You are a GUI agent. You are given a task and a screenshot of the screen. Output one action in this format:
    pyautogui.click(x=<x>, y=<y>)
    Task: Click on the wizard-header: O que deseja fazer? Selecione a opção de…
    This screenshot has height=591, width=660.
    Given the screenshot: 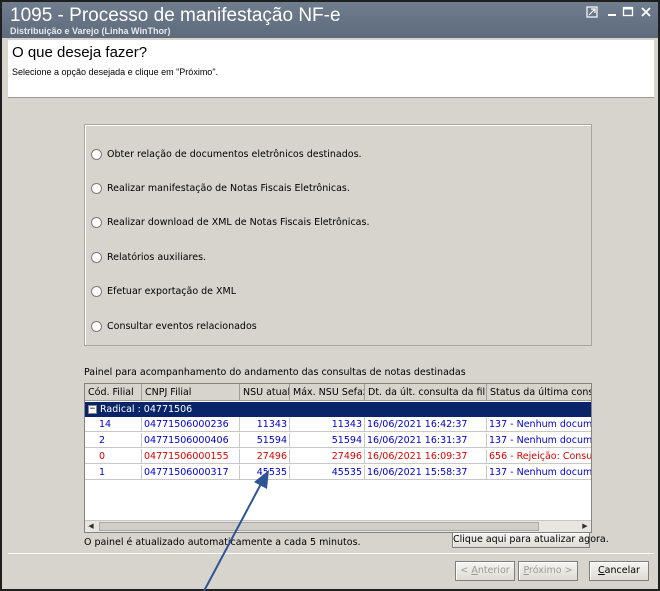 What is the action you would take?
    pyautogui.click(x=331, y=69)
    